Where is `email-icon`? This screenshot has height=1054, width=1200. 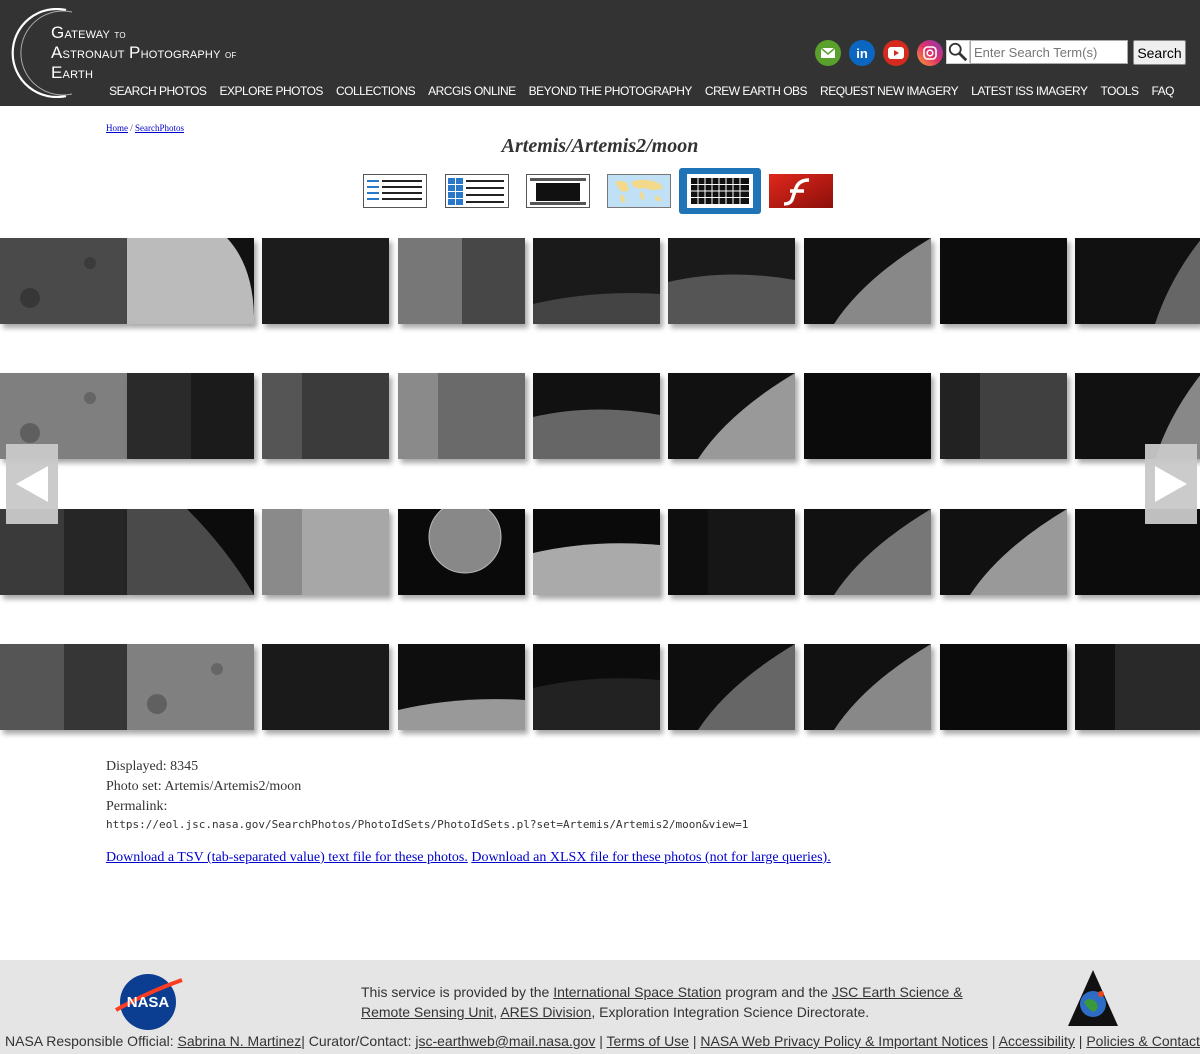
email-icon is located at coordinates (828, 53).